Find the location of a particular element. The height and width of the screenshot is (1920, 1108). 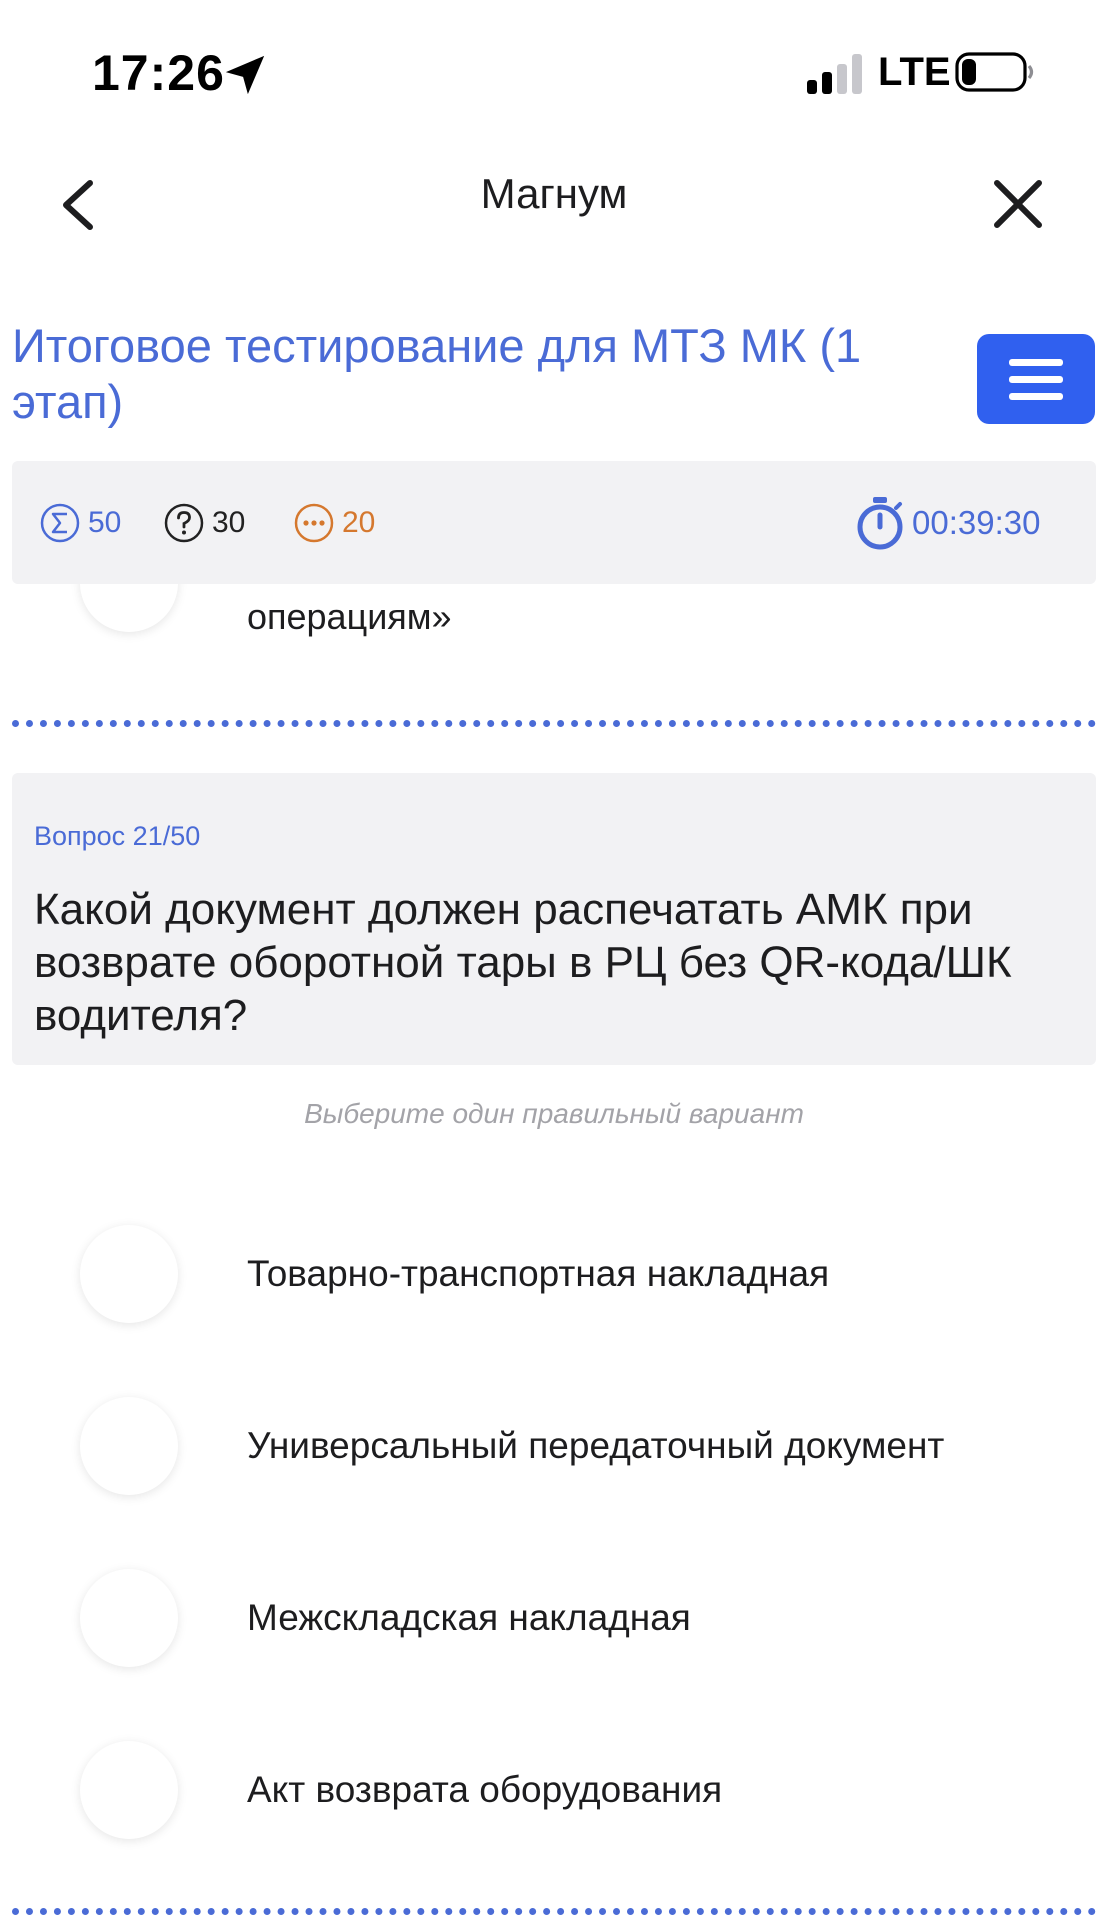

status-time: 17:26 is located at coordinates (158, 73).